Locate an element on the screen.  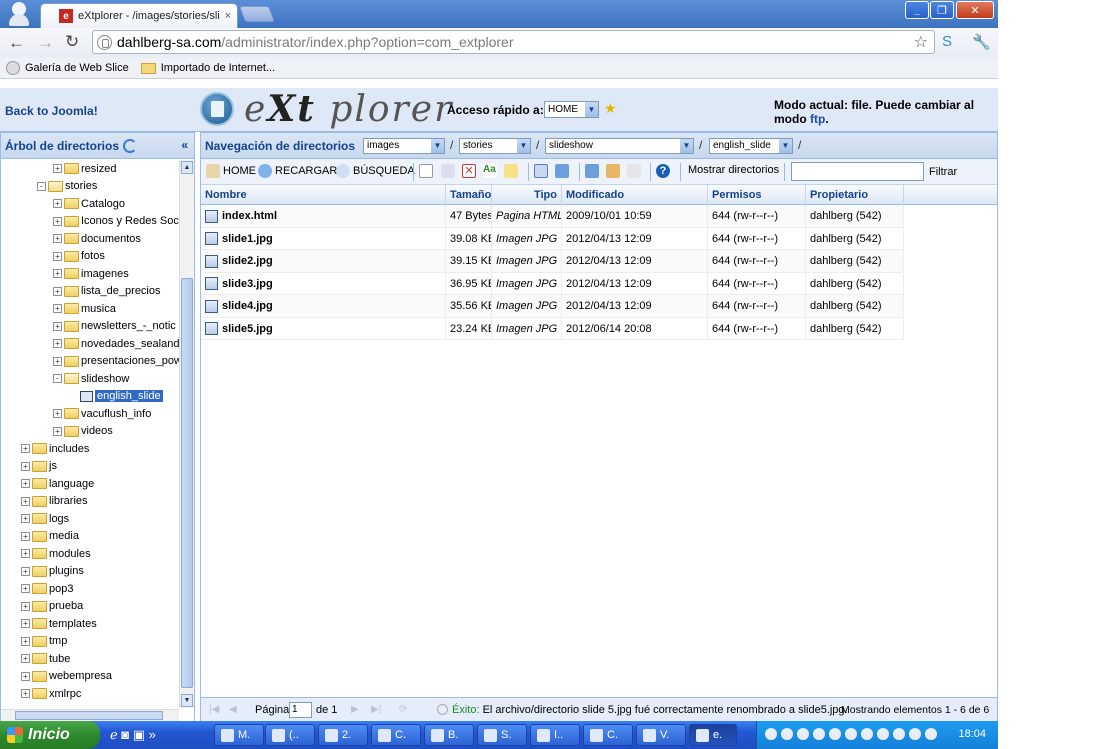
column-name: Nombre is located at coordinates (323, 195).